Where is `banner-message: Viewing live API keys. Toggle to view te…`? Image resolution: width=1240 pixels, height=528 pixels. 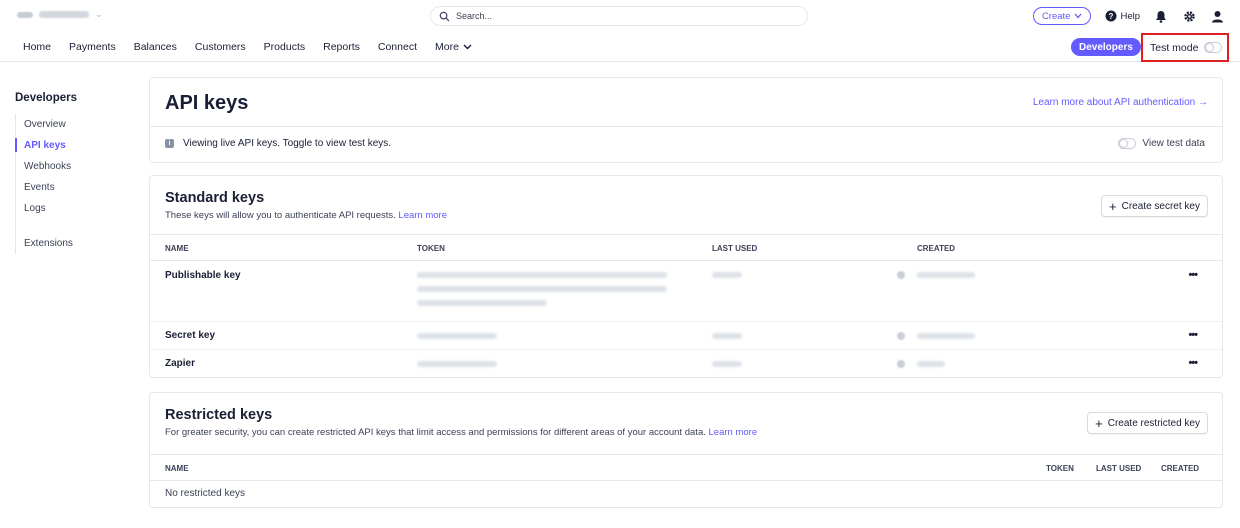
banner-message: Viewing live API keys. Toggle to view te… is located at coordinates (287, 143).